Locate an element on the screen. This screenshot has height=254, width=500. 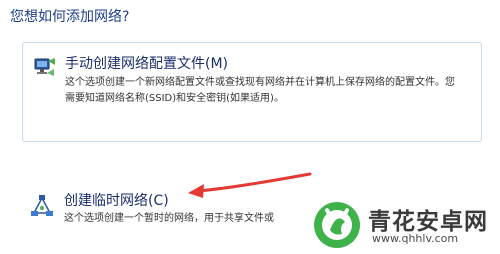
watermark-url: www.qhhlv.com is located at coordinates (415, 238).